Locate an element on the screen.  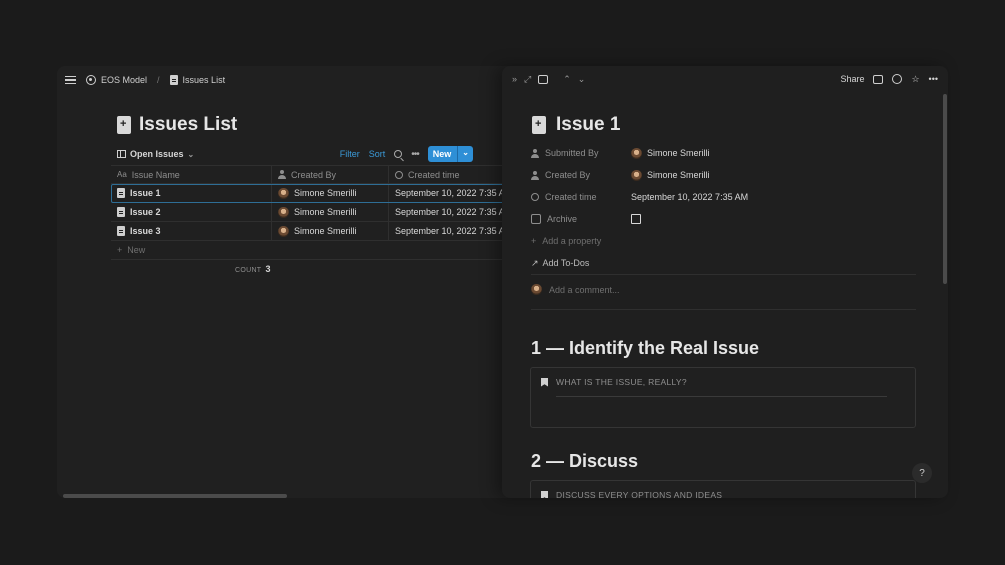
callout-block: DISCUSS EVERY OPTIONS AND IDEAS is located at coordinates (723, 489).